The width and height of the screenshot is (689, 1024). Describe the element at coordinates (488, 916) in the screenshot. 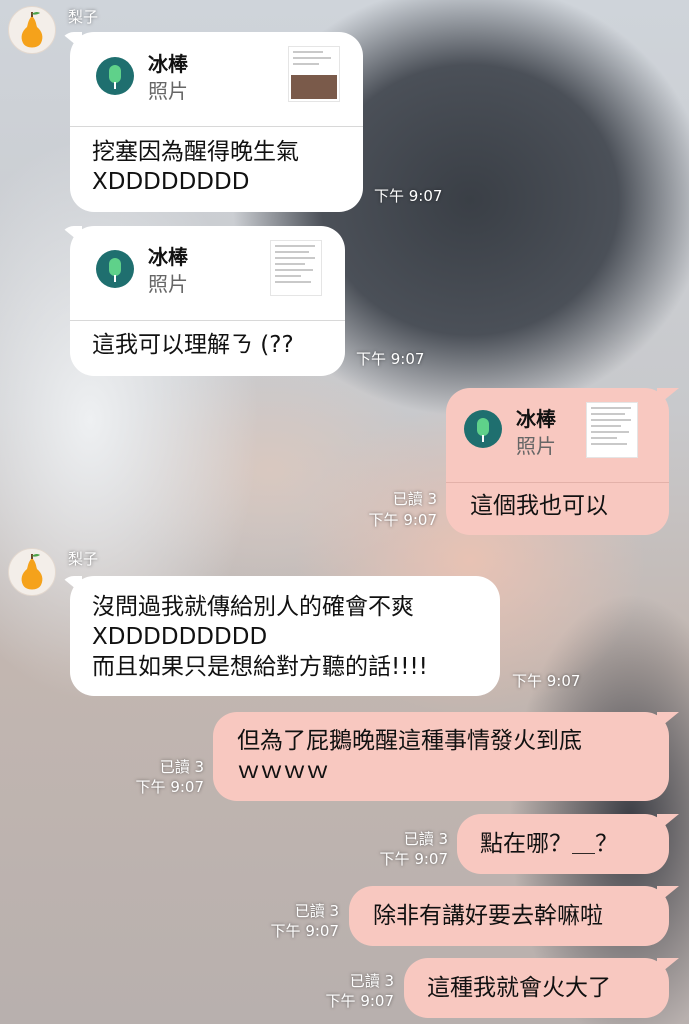

I see `message-text: 除非有講好要去幹嘛啦` at that location.